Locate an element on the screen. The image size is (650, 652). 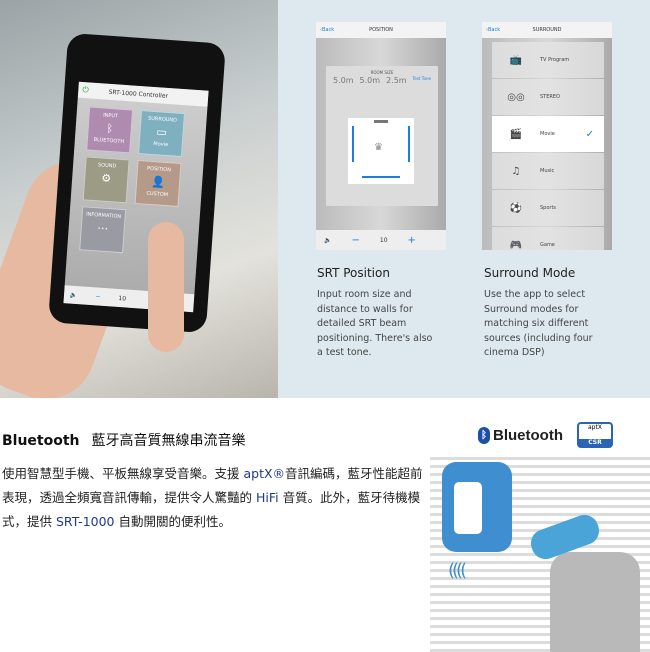
room-diagram: ♛ is located at coordinates (381, 151).